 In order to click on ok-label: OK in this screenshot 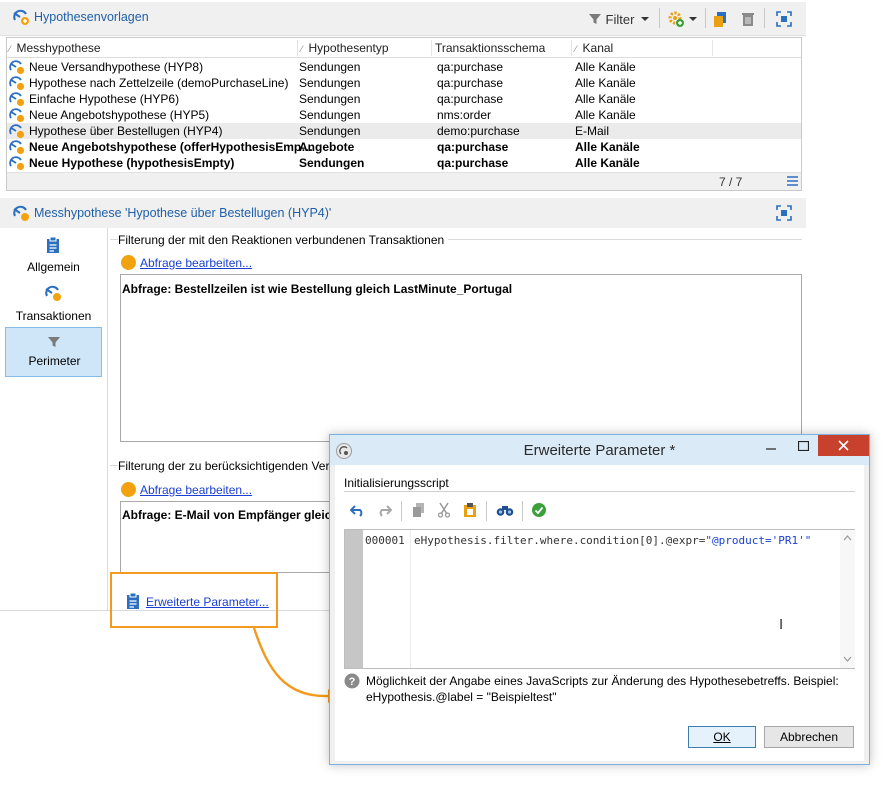, I will do `click(722, 737)`.